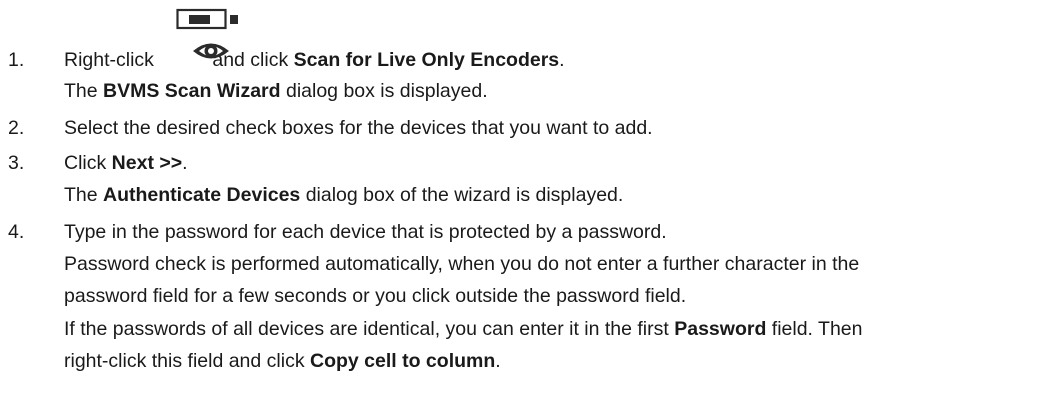  What do you see at coordinates (187, 361) in the screenshot?
I see `step-4-line-5-pre: right-click this field and click` at bounding box center [187, 361].